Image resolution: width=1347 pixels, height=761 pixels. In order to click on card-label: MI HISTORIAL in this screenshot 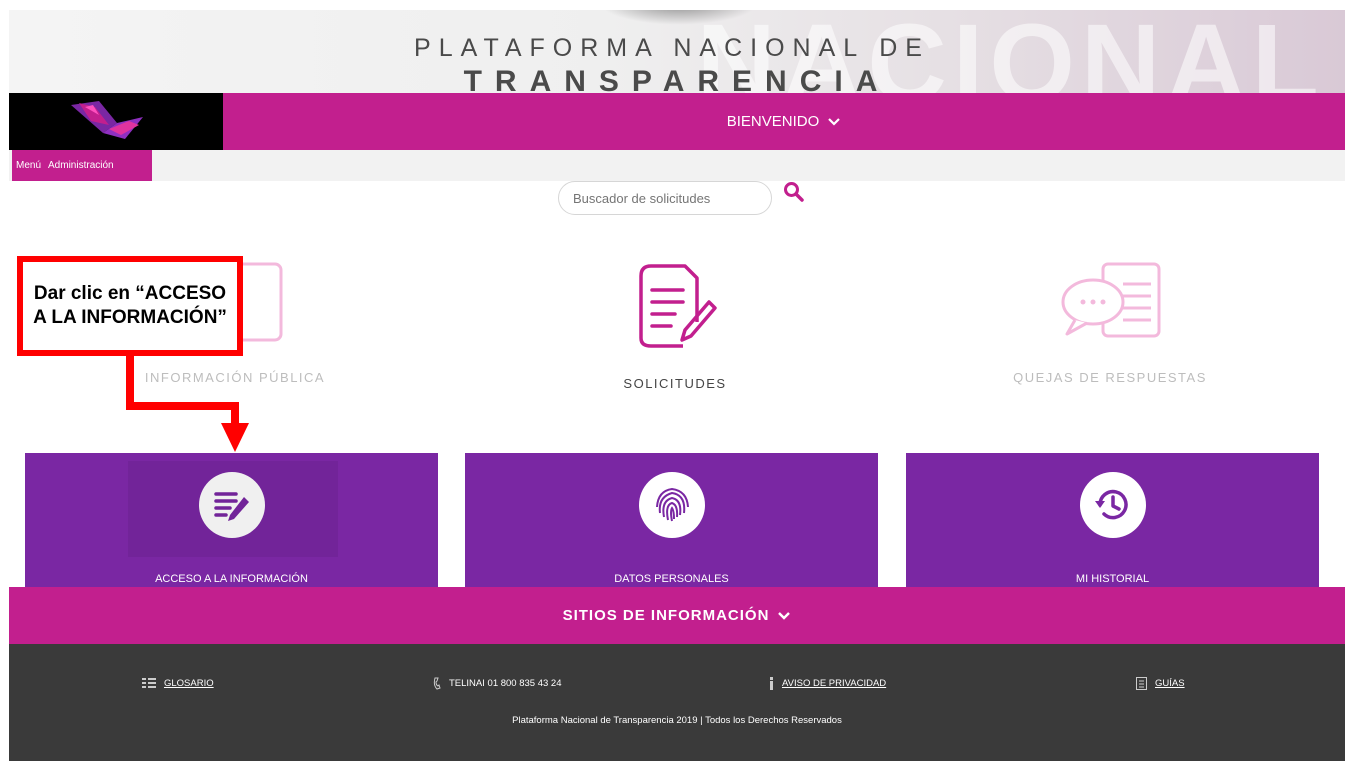, I will do `click(1112, 579)`.